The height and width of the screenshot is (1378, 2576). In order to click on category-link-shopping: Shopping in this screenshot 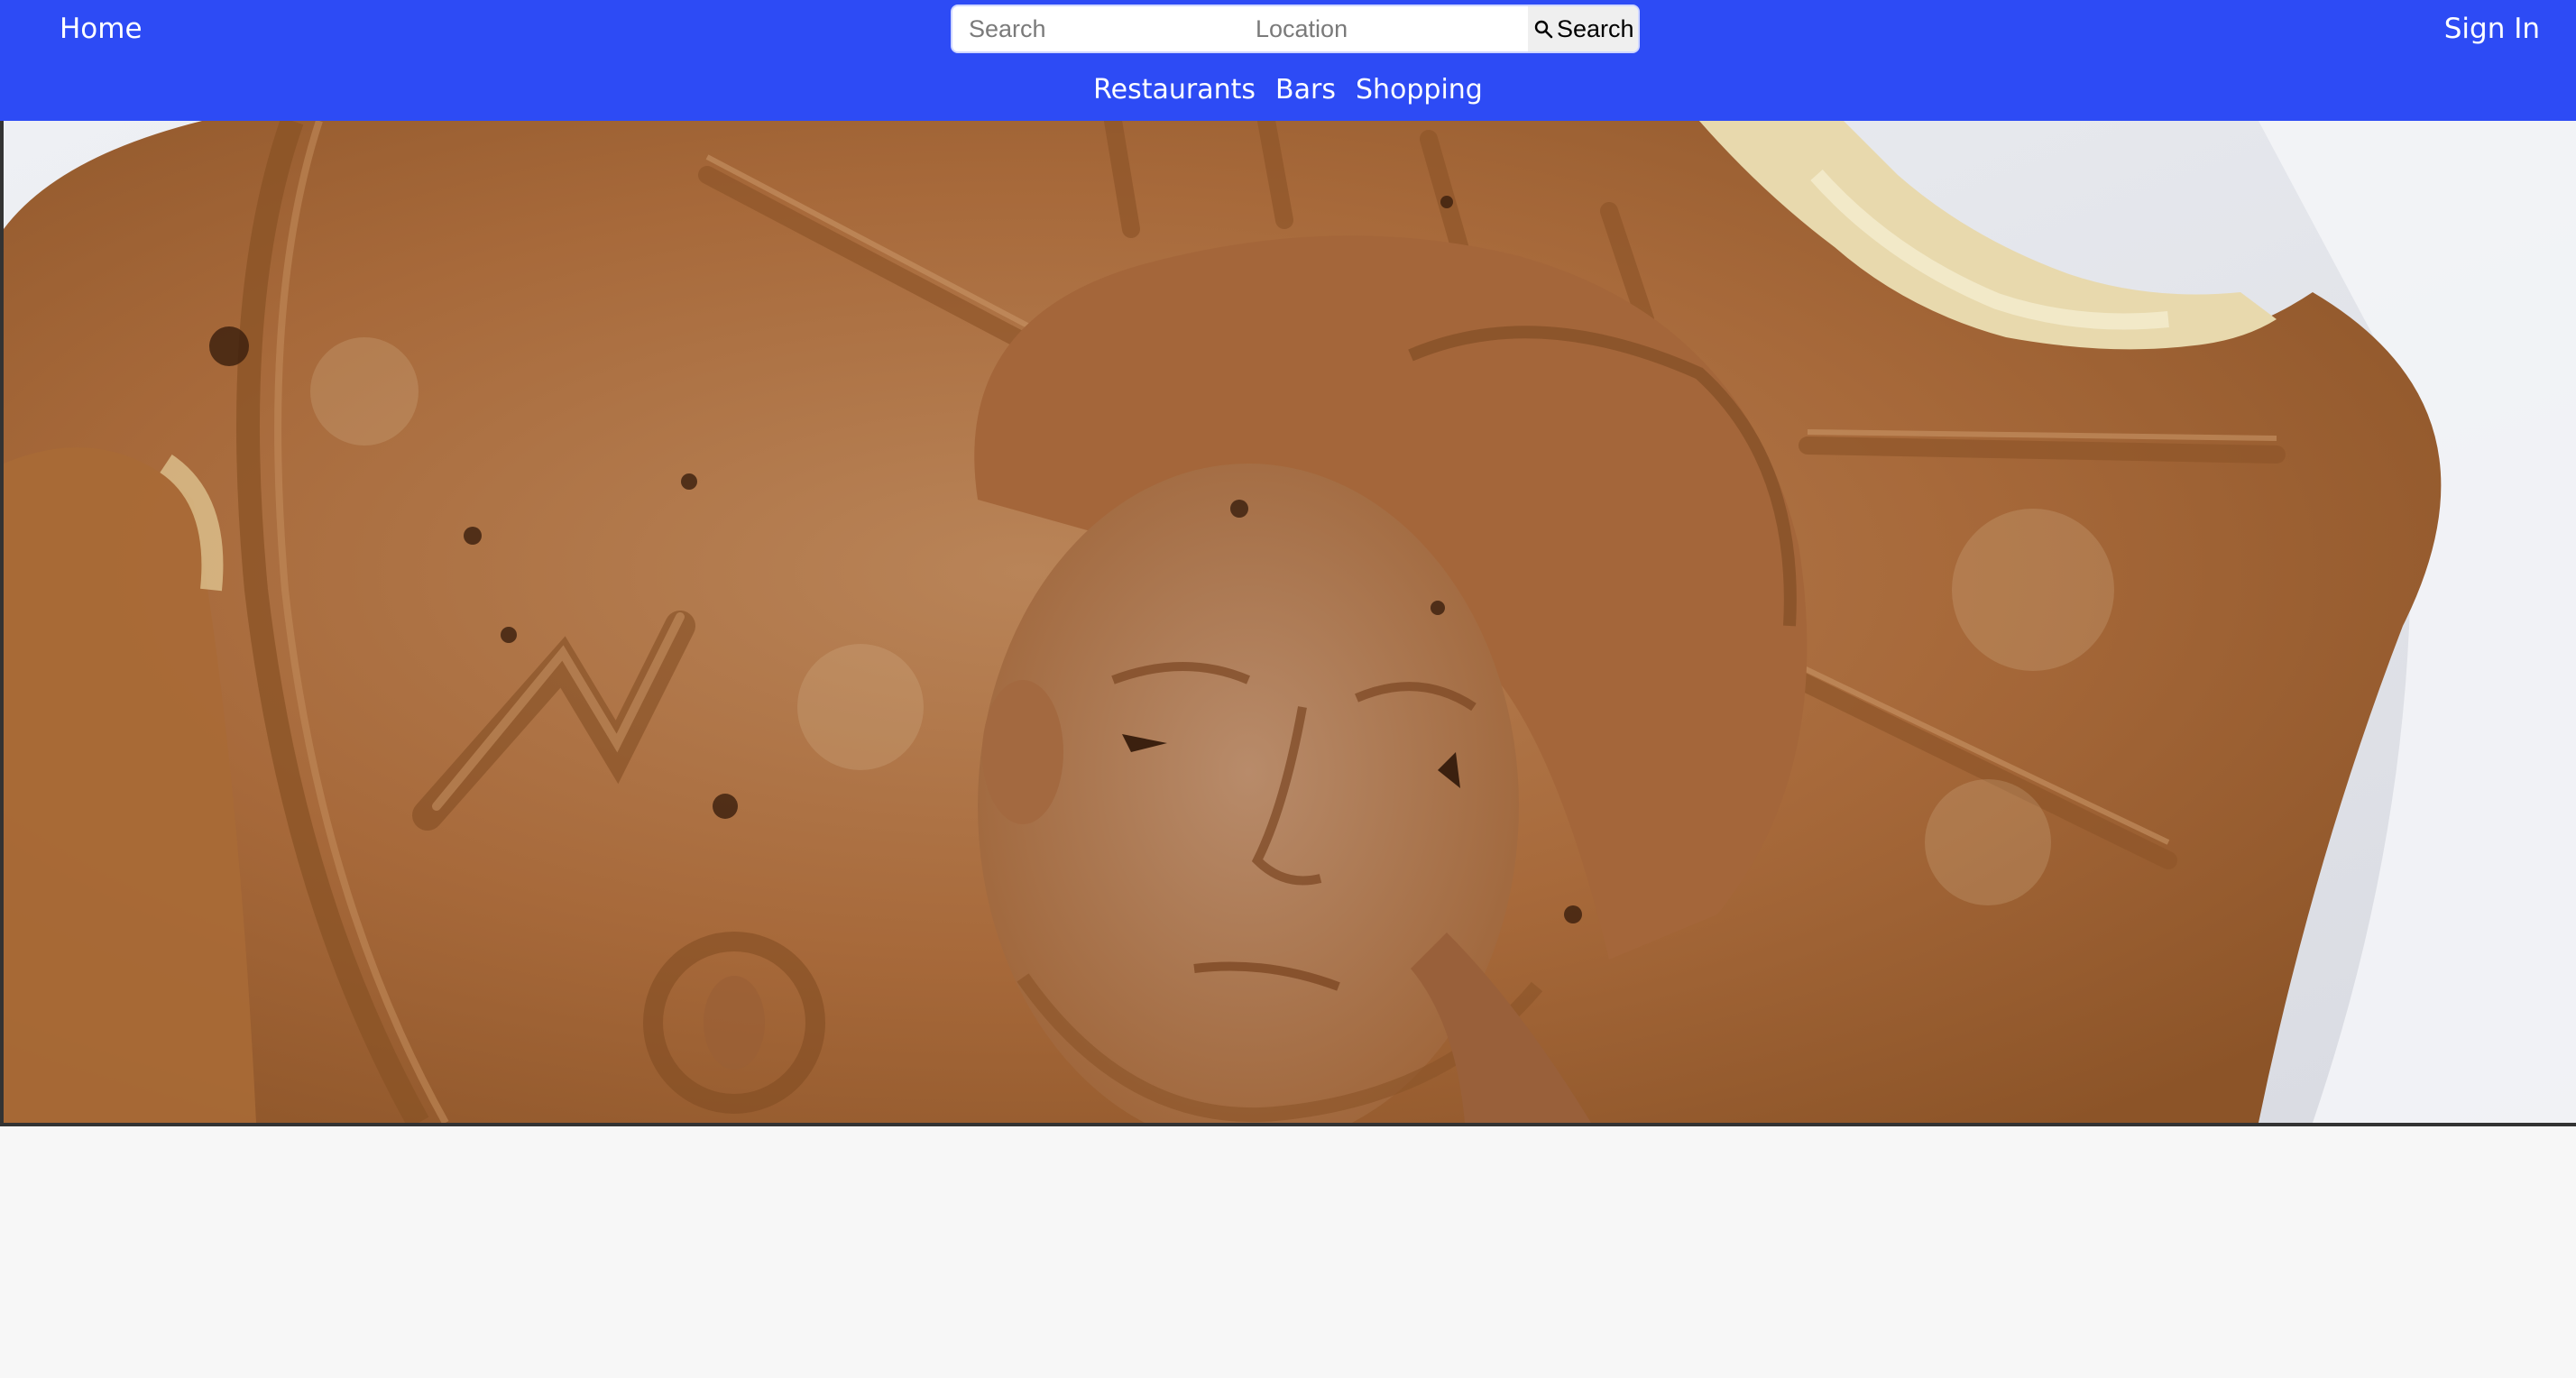, I will do `click(1420, 90)`.